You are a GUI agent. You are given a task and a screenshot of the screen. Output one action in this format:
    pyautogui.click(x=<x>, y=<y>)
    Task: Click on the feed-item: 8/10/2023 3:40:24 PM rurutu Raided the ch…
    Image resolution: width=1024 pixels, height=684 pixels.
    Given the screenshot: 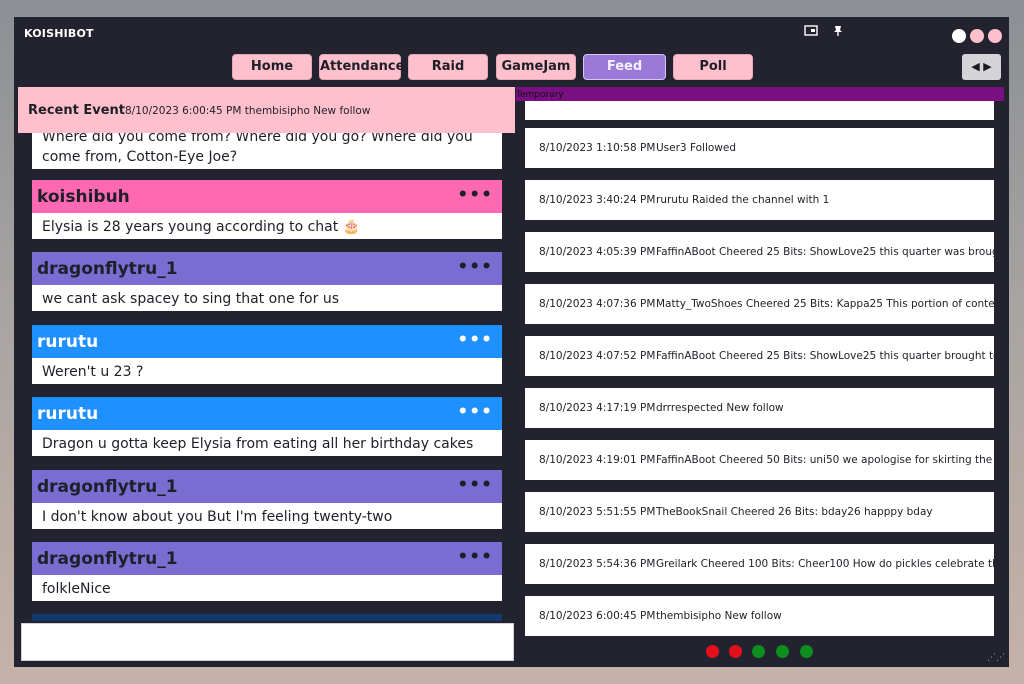 What is the action you would take?
    pyautogui.click(x=759, y=200)
    